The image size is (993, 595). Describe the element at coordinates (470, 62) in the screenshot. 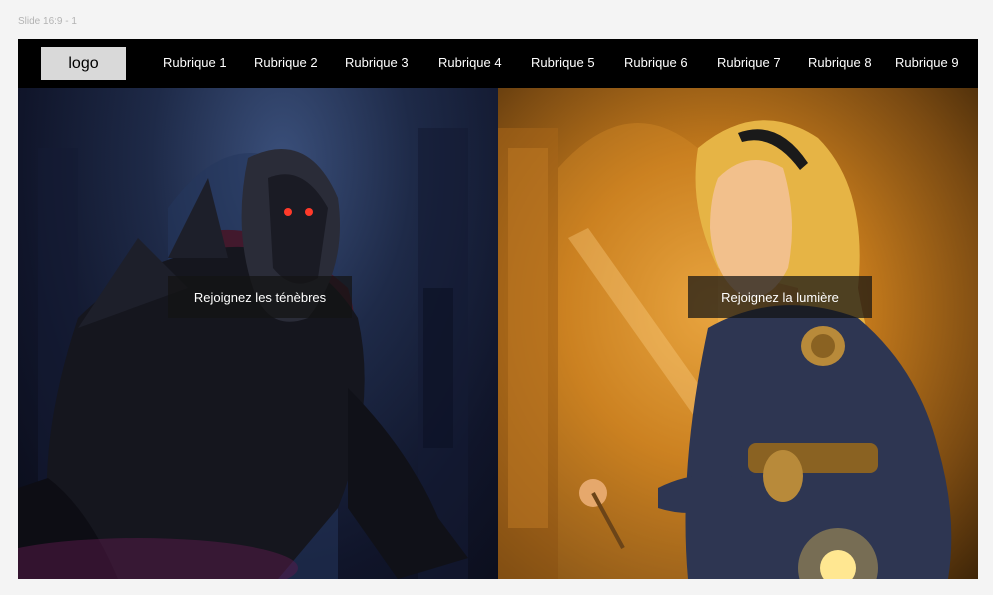

I see `nav-item-rubrique-4: Rubrique 4` at that location.